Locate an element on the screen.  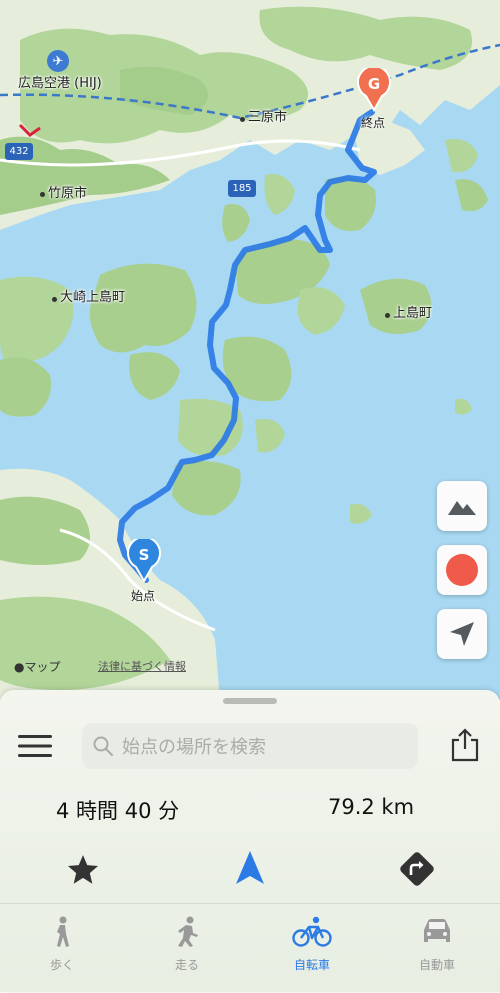
hamburger-icon is located at coordinates (35, 746).